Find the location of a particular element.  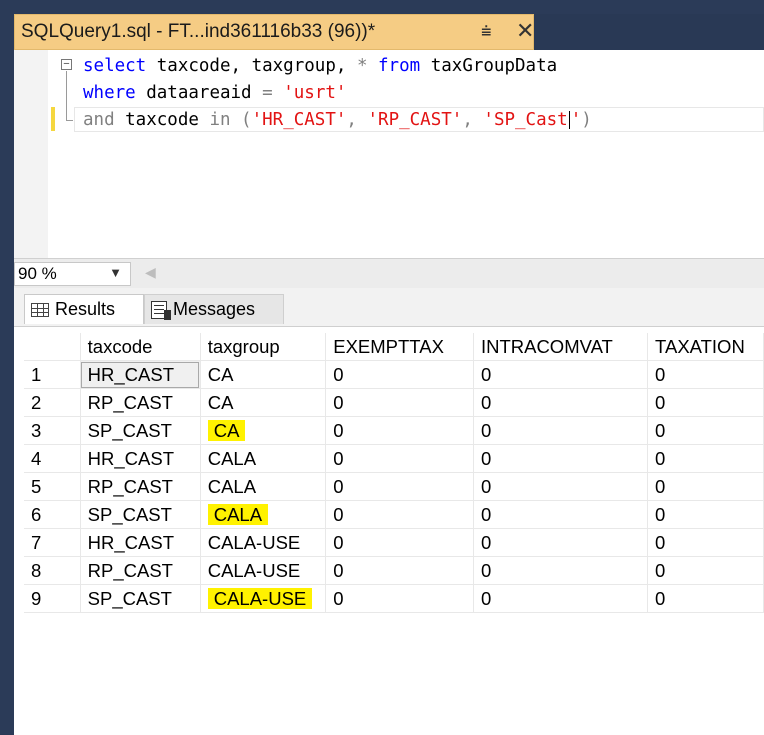

column-header: EXEMPTTAX is located at coordinates (399, 347).